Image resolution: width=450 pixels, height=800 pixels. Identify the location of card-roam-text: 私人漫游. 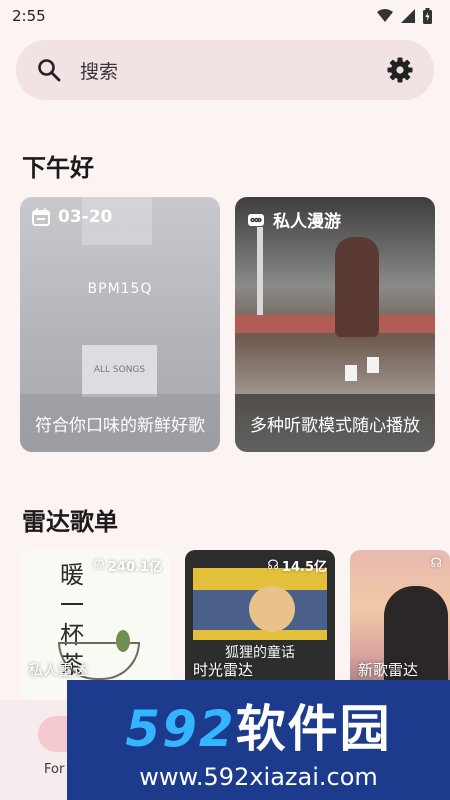
(307, 222).